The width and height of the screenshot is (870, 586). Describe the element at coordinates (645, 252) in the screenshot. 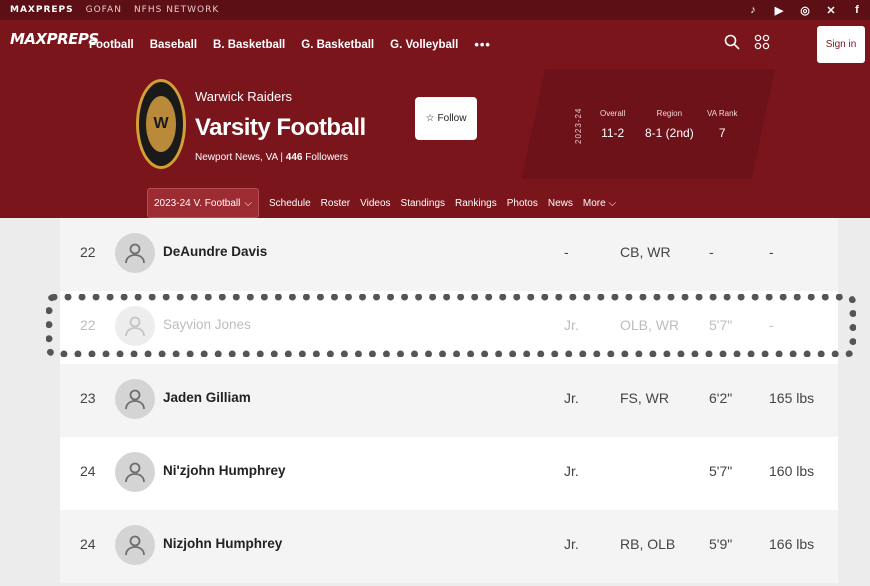

I see `player-position: CB, WR` at that location.